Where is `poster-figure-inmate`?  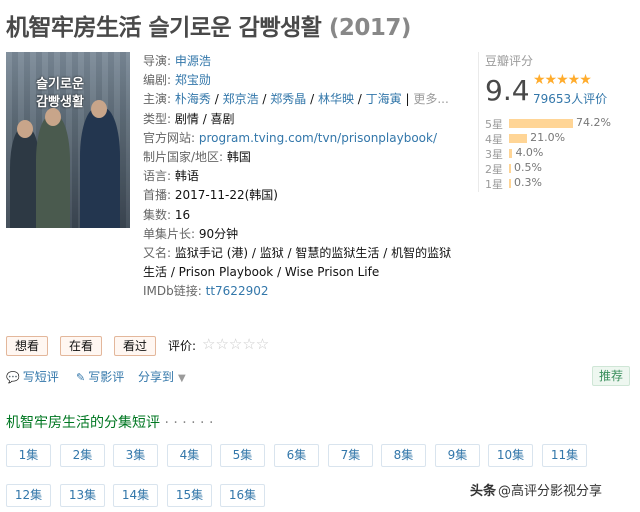
poster-figure-inmate is located at coordinates (53, 172).